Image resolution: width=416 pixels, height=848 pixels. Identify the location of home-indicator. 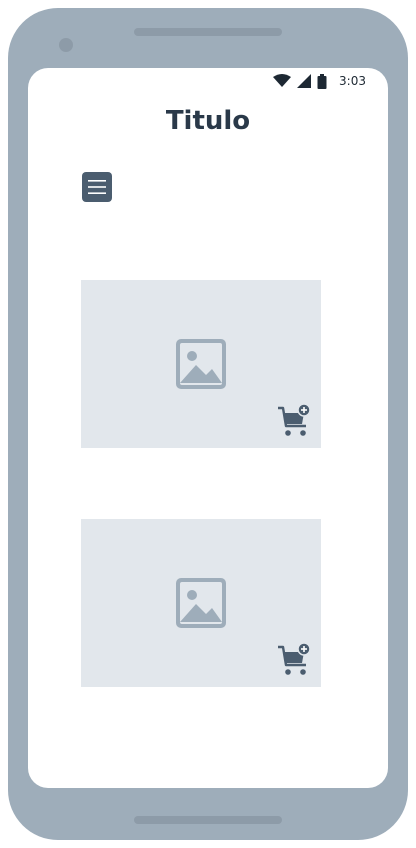
(208, 820).